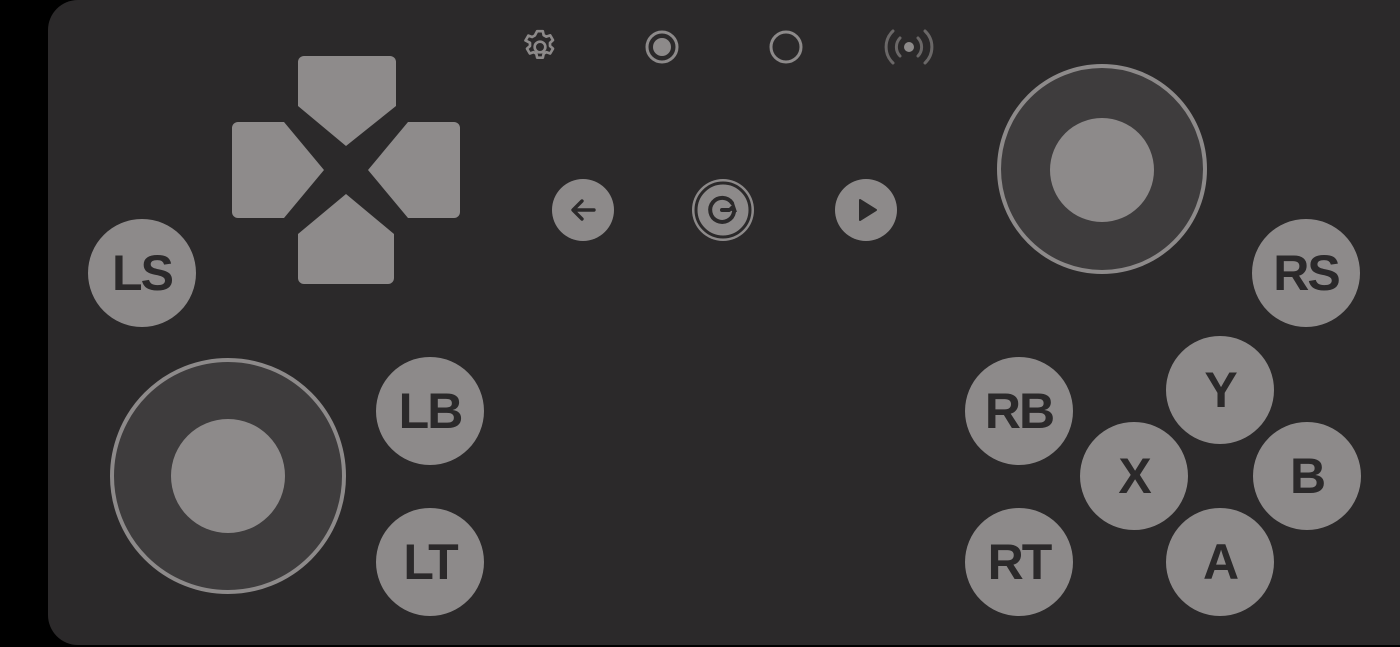  I want to click on dpad-down, so click(346, 239).